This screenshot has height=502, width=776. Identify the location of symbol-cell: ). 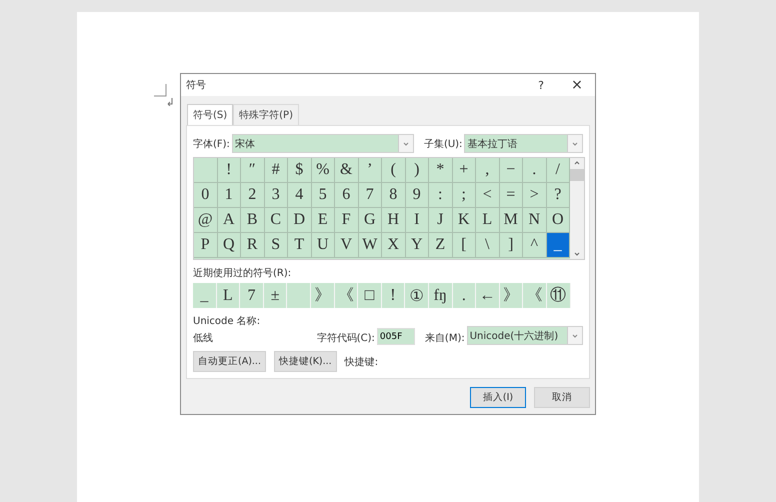
(417, 170).